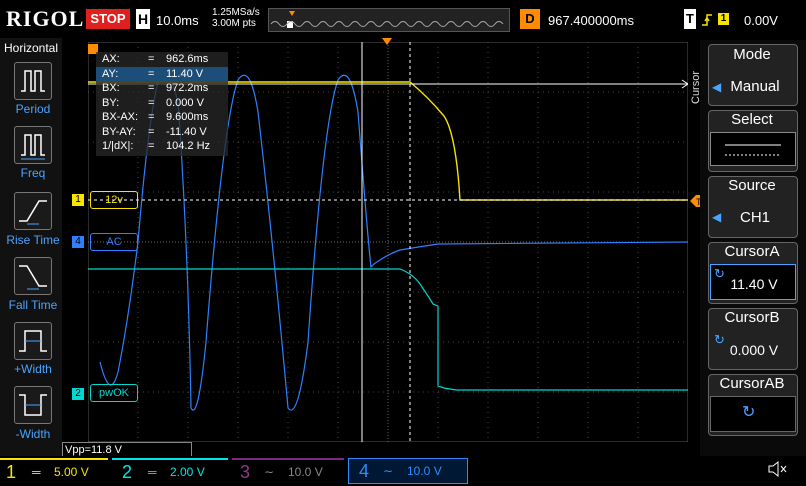 The width and height of the screenshot is (806, 486). I want to click on cursor-b-title: CursorB, so click(752, 317).